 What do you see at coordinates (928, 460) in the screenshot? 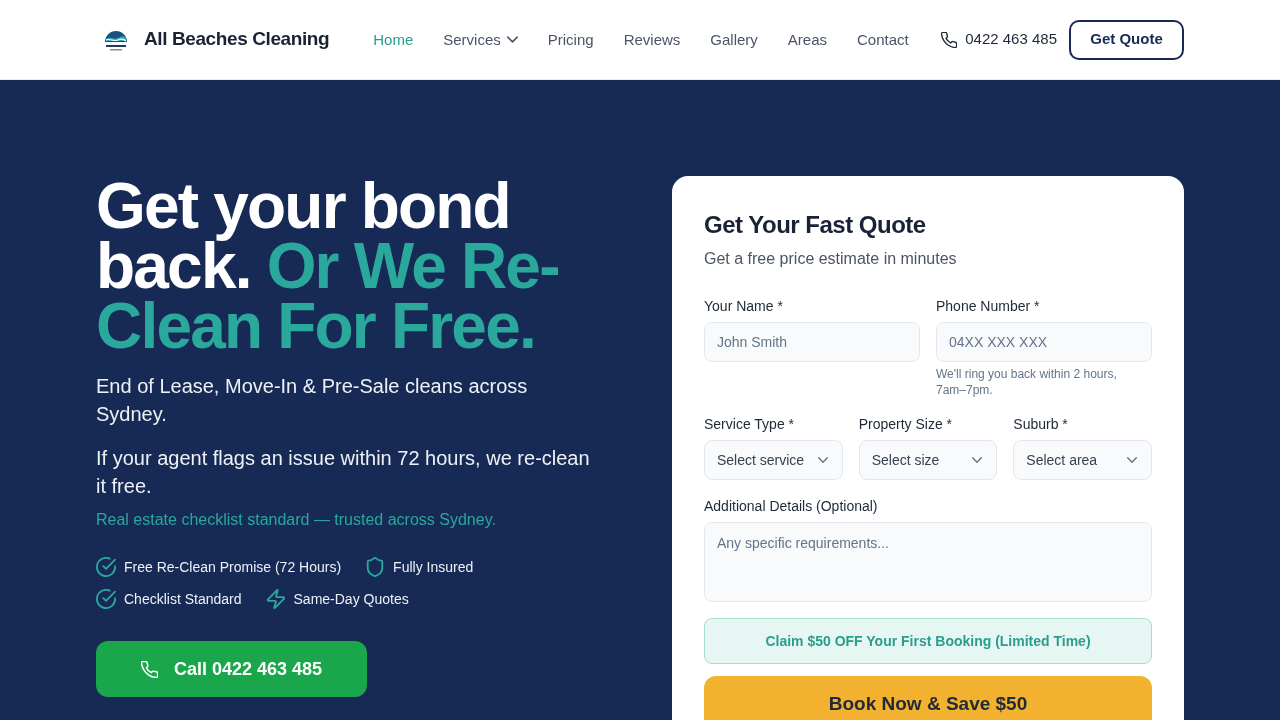
I see `select-field: Select size` at bounding box center [928, 460].